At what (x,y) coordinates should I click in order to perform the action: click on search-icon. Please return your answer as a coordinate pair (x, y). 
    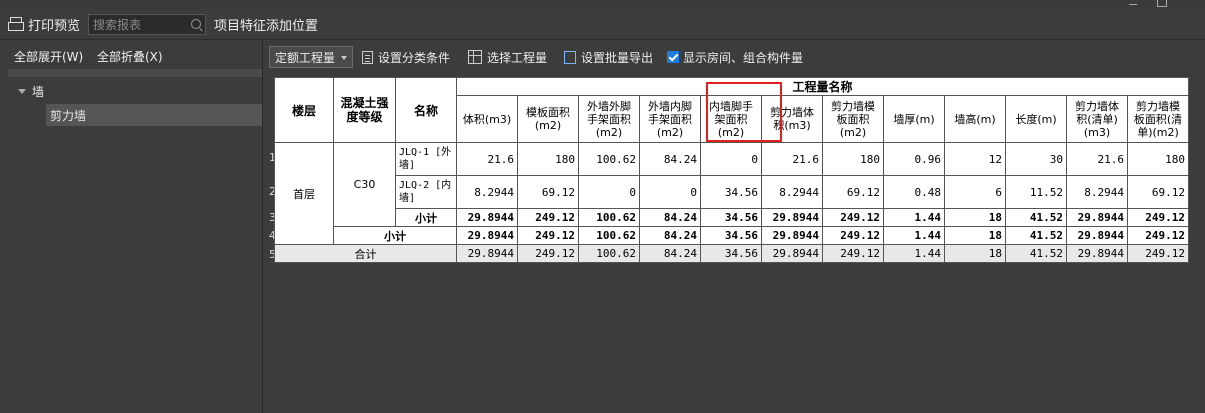
    Looking at the image, I should click on (196, 24).